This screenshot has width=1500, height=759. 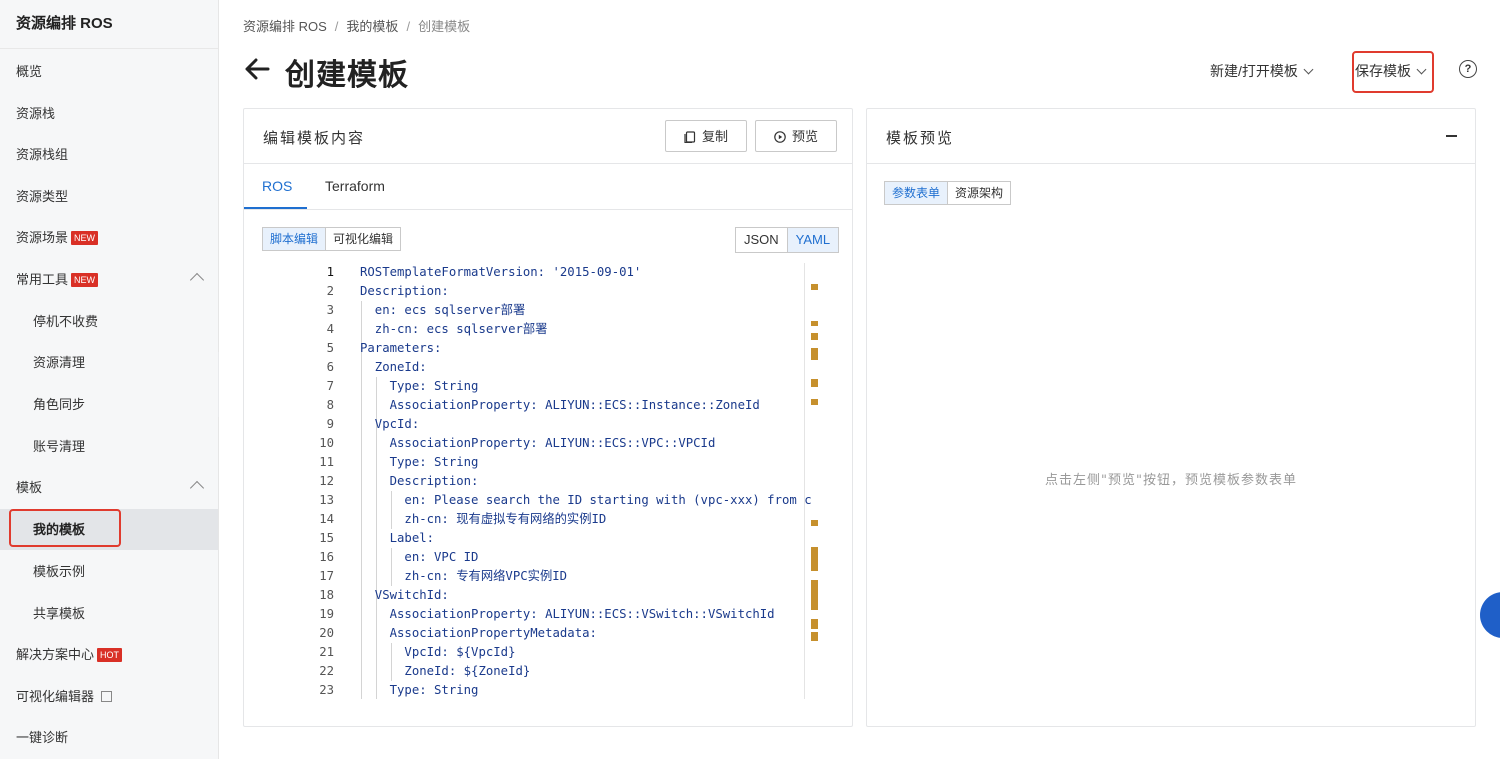 What do you see at coordinates (59, 613) in the screenshot?
I see `sidebar-item-label: 共享模板` at bounding box center [59, 613].